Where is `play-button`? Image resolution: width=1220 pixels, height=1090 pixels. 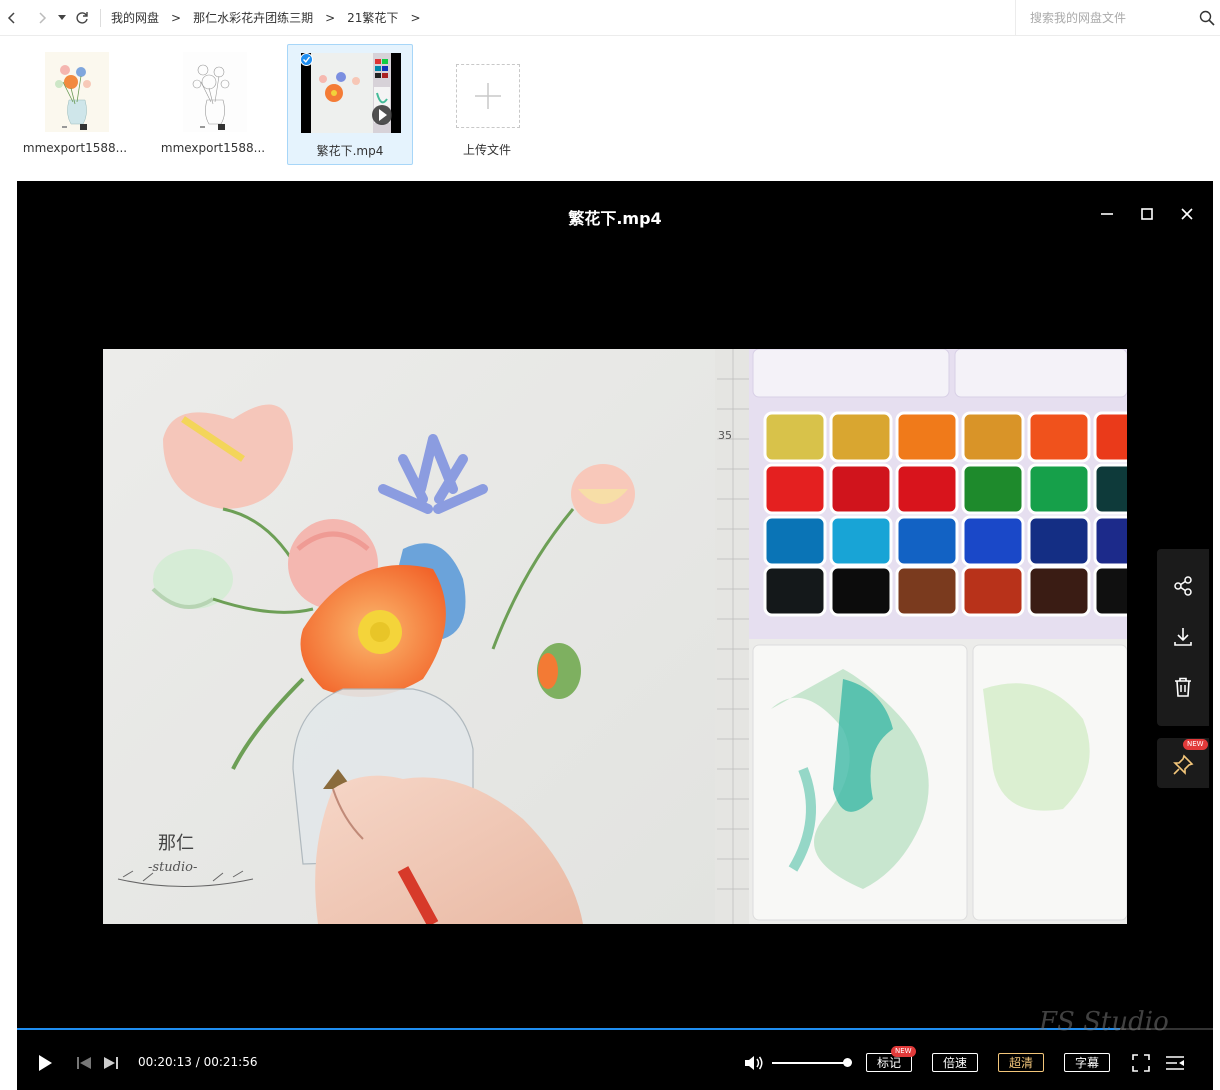 play-button is located at coordinates (45, 1063).